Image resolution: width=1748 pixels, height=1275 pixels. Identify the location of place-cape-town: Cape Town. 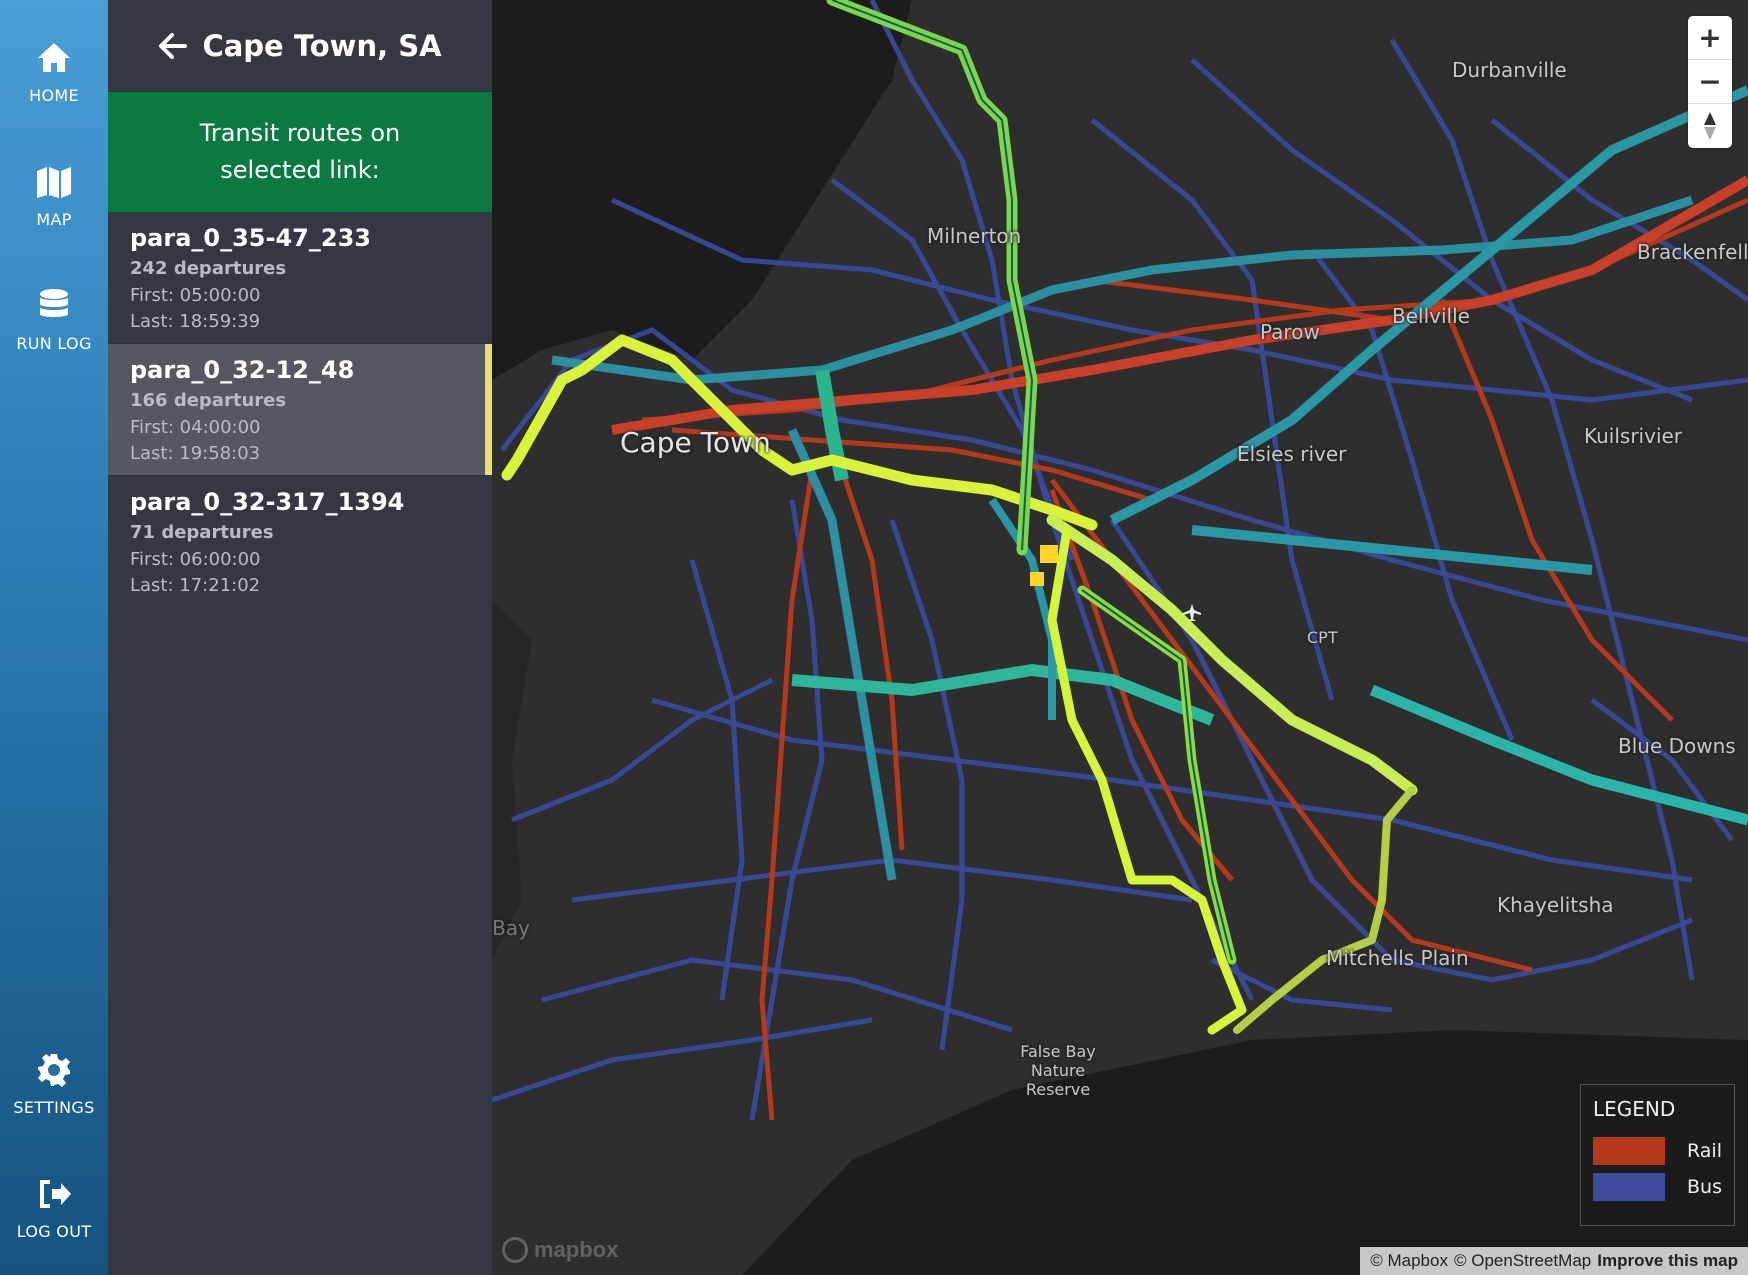
(695, 442).